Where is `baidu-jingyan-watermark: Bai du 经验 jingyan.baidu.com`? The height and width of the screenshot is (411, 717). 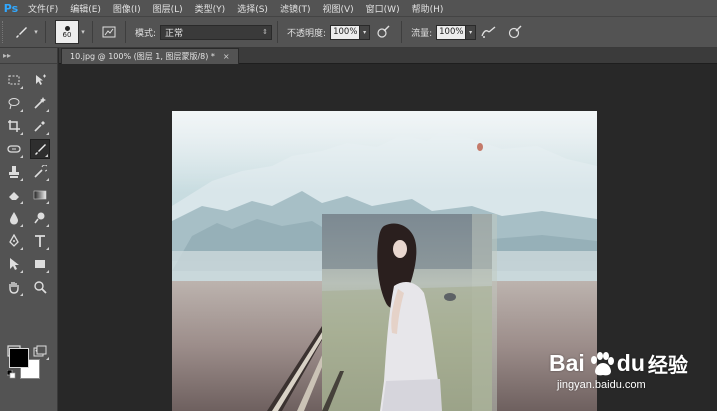
baidu-jingyan-watermark: Bai du 经验 jingyan.baidu.com is located at coordinates (623, 374).